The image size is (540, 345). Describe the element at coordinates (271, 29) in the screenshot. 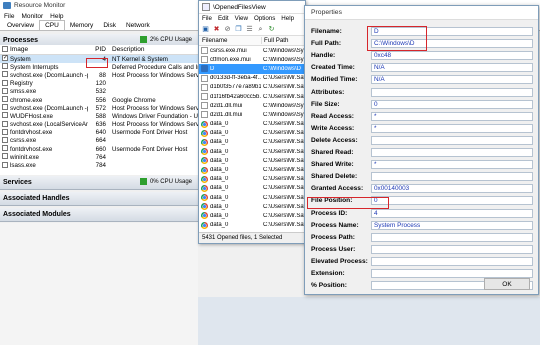

I see `refresh-icon: ↻` at that location.